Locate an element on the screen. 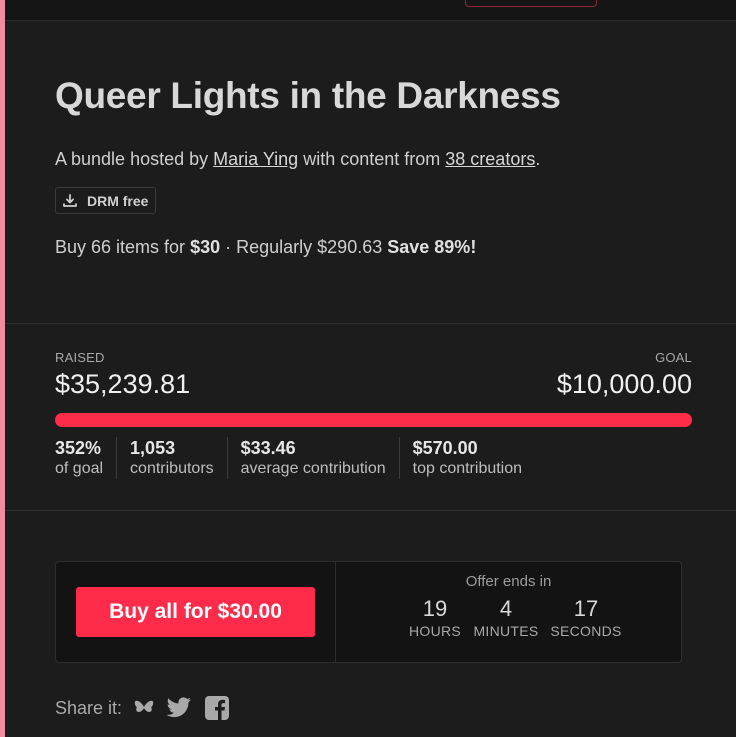 Image resolution: width=736 pixels, height=737 pixels. twitter-icon is located at coordinates (179, 708).